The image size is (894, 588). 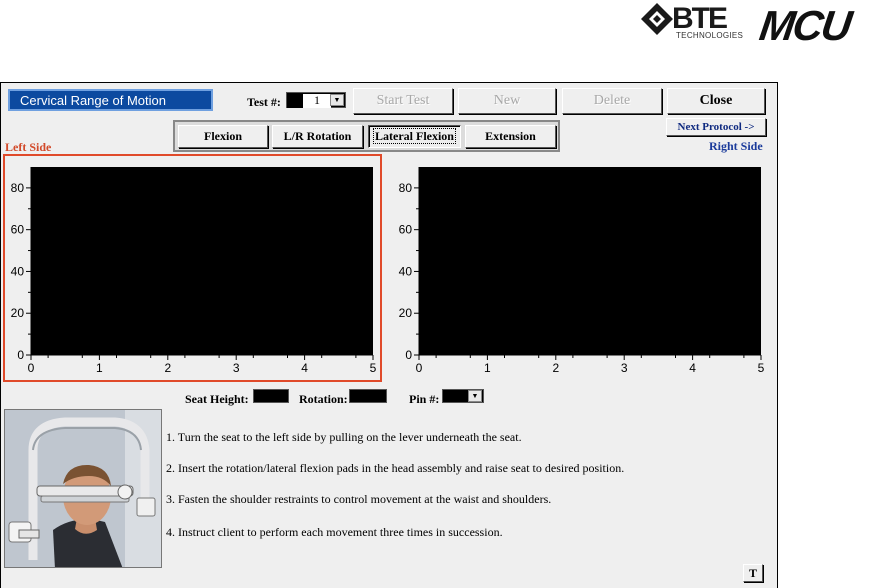 I want to click on t-button-label: T, so click(x=752, y=573).